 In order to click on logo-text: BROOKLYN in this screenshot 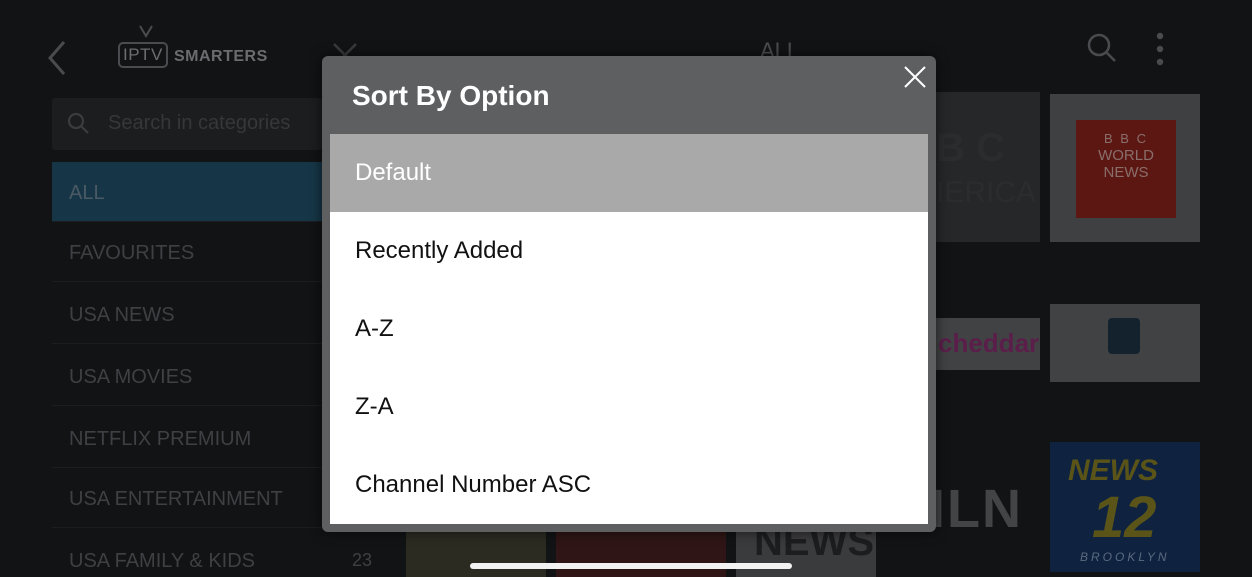, I will do `click(1125, 557)`.